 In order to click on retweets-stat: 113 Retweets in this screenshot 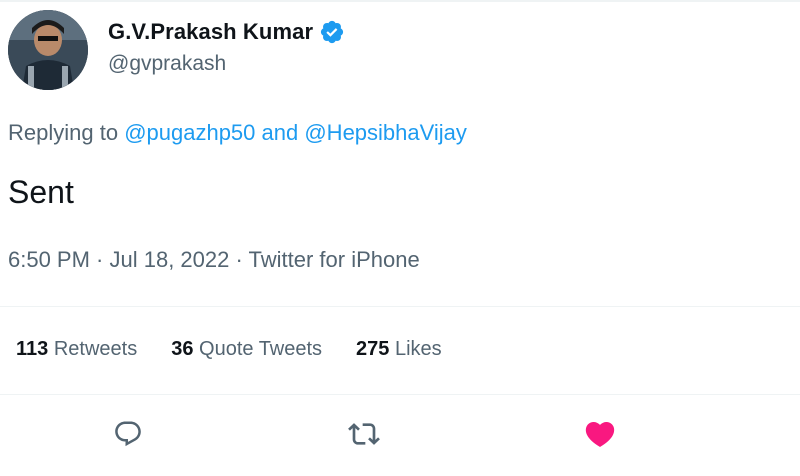, I will do `click(76, 349)`.